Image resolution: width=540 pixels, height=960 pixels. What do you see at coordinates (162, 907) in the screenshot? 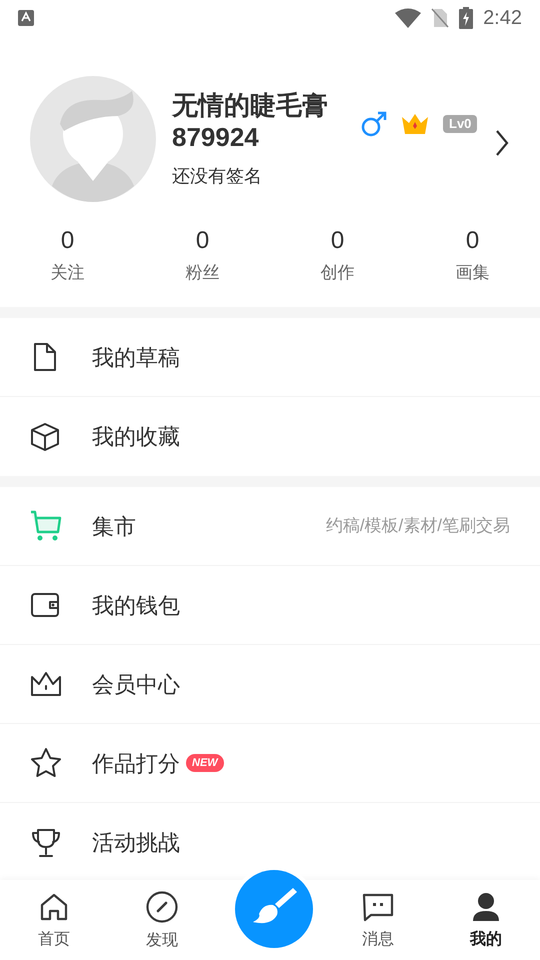
I see `compass-icon` at bounding box center [162, 907].